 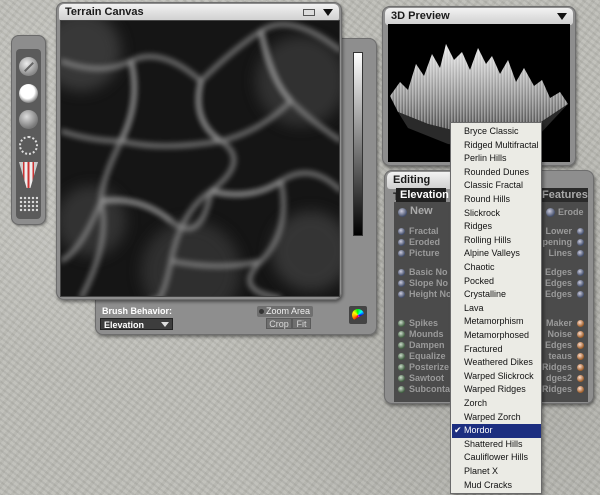 What do you see at coordinates (496, 458) in the screenshot?
I see `menu-item: Cauliflower Hills` at bounding box center [496, 458].